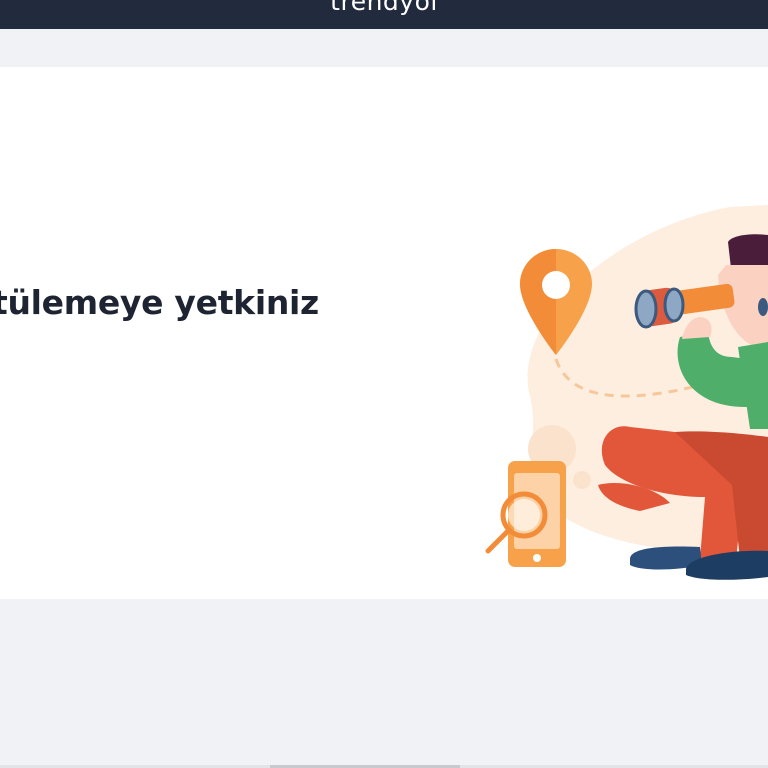 The image size is (768, 768). What do you see at coordinates (384, 8) in the screenshot?
I see `trendyol-logo: trendyol` at bounding box center [384, 8].